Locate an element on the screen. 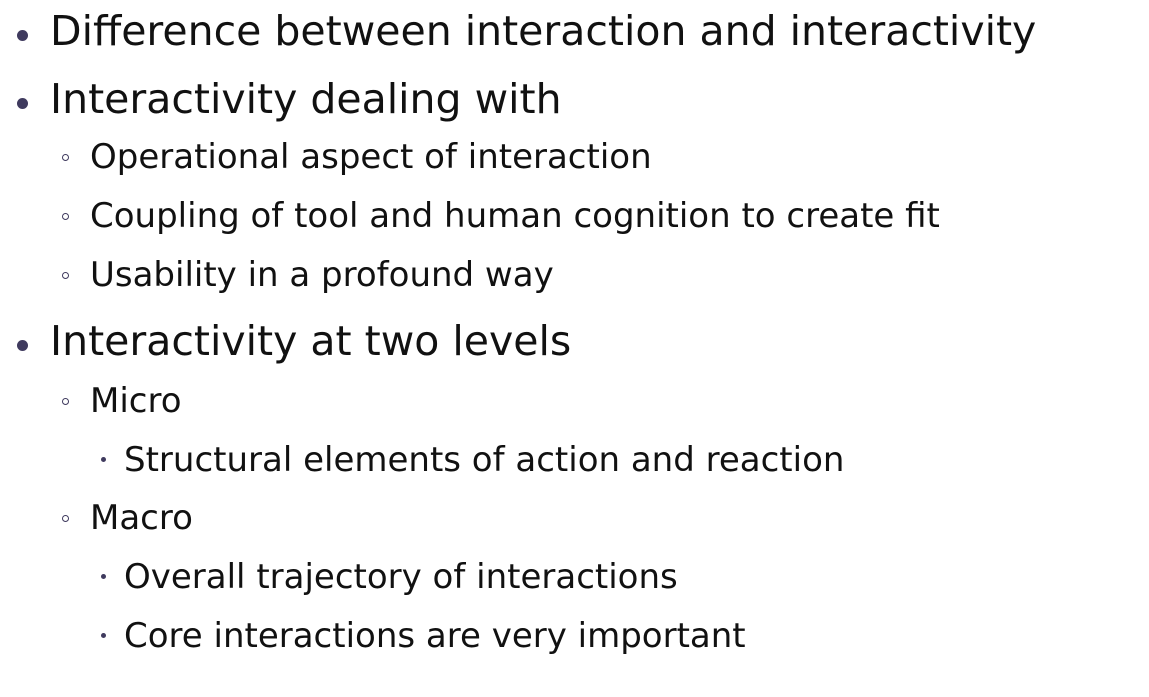 The width and height of the screenshot is (1149, 697). sub-bullet-text: Operational aspect of interaction is located at coordinates (371, 157).